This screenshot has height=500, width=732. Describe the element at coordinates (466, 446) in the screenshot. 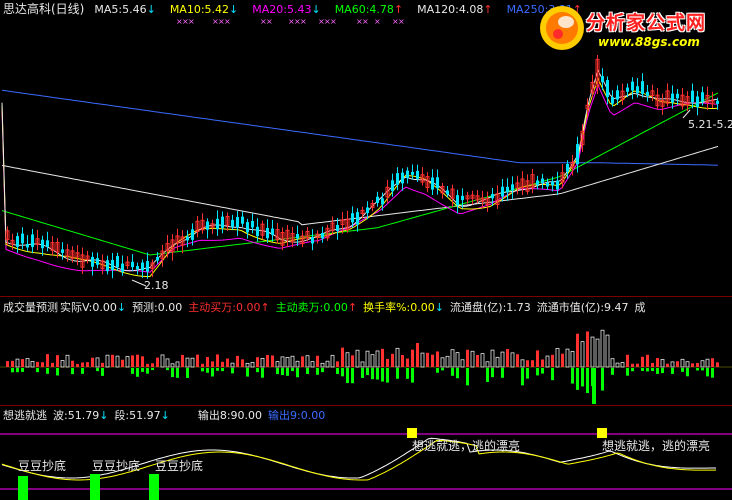

I see `escape-signal-label: 想逃就逃，逃的漂亮` at that location.